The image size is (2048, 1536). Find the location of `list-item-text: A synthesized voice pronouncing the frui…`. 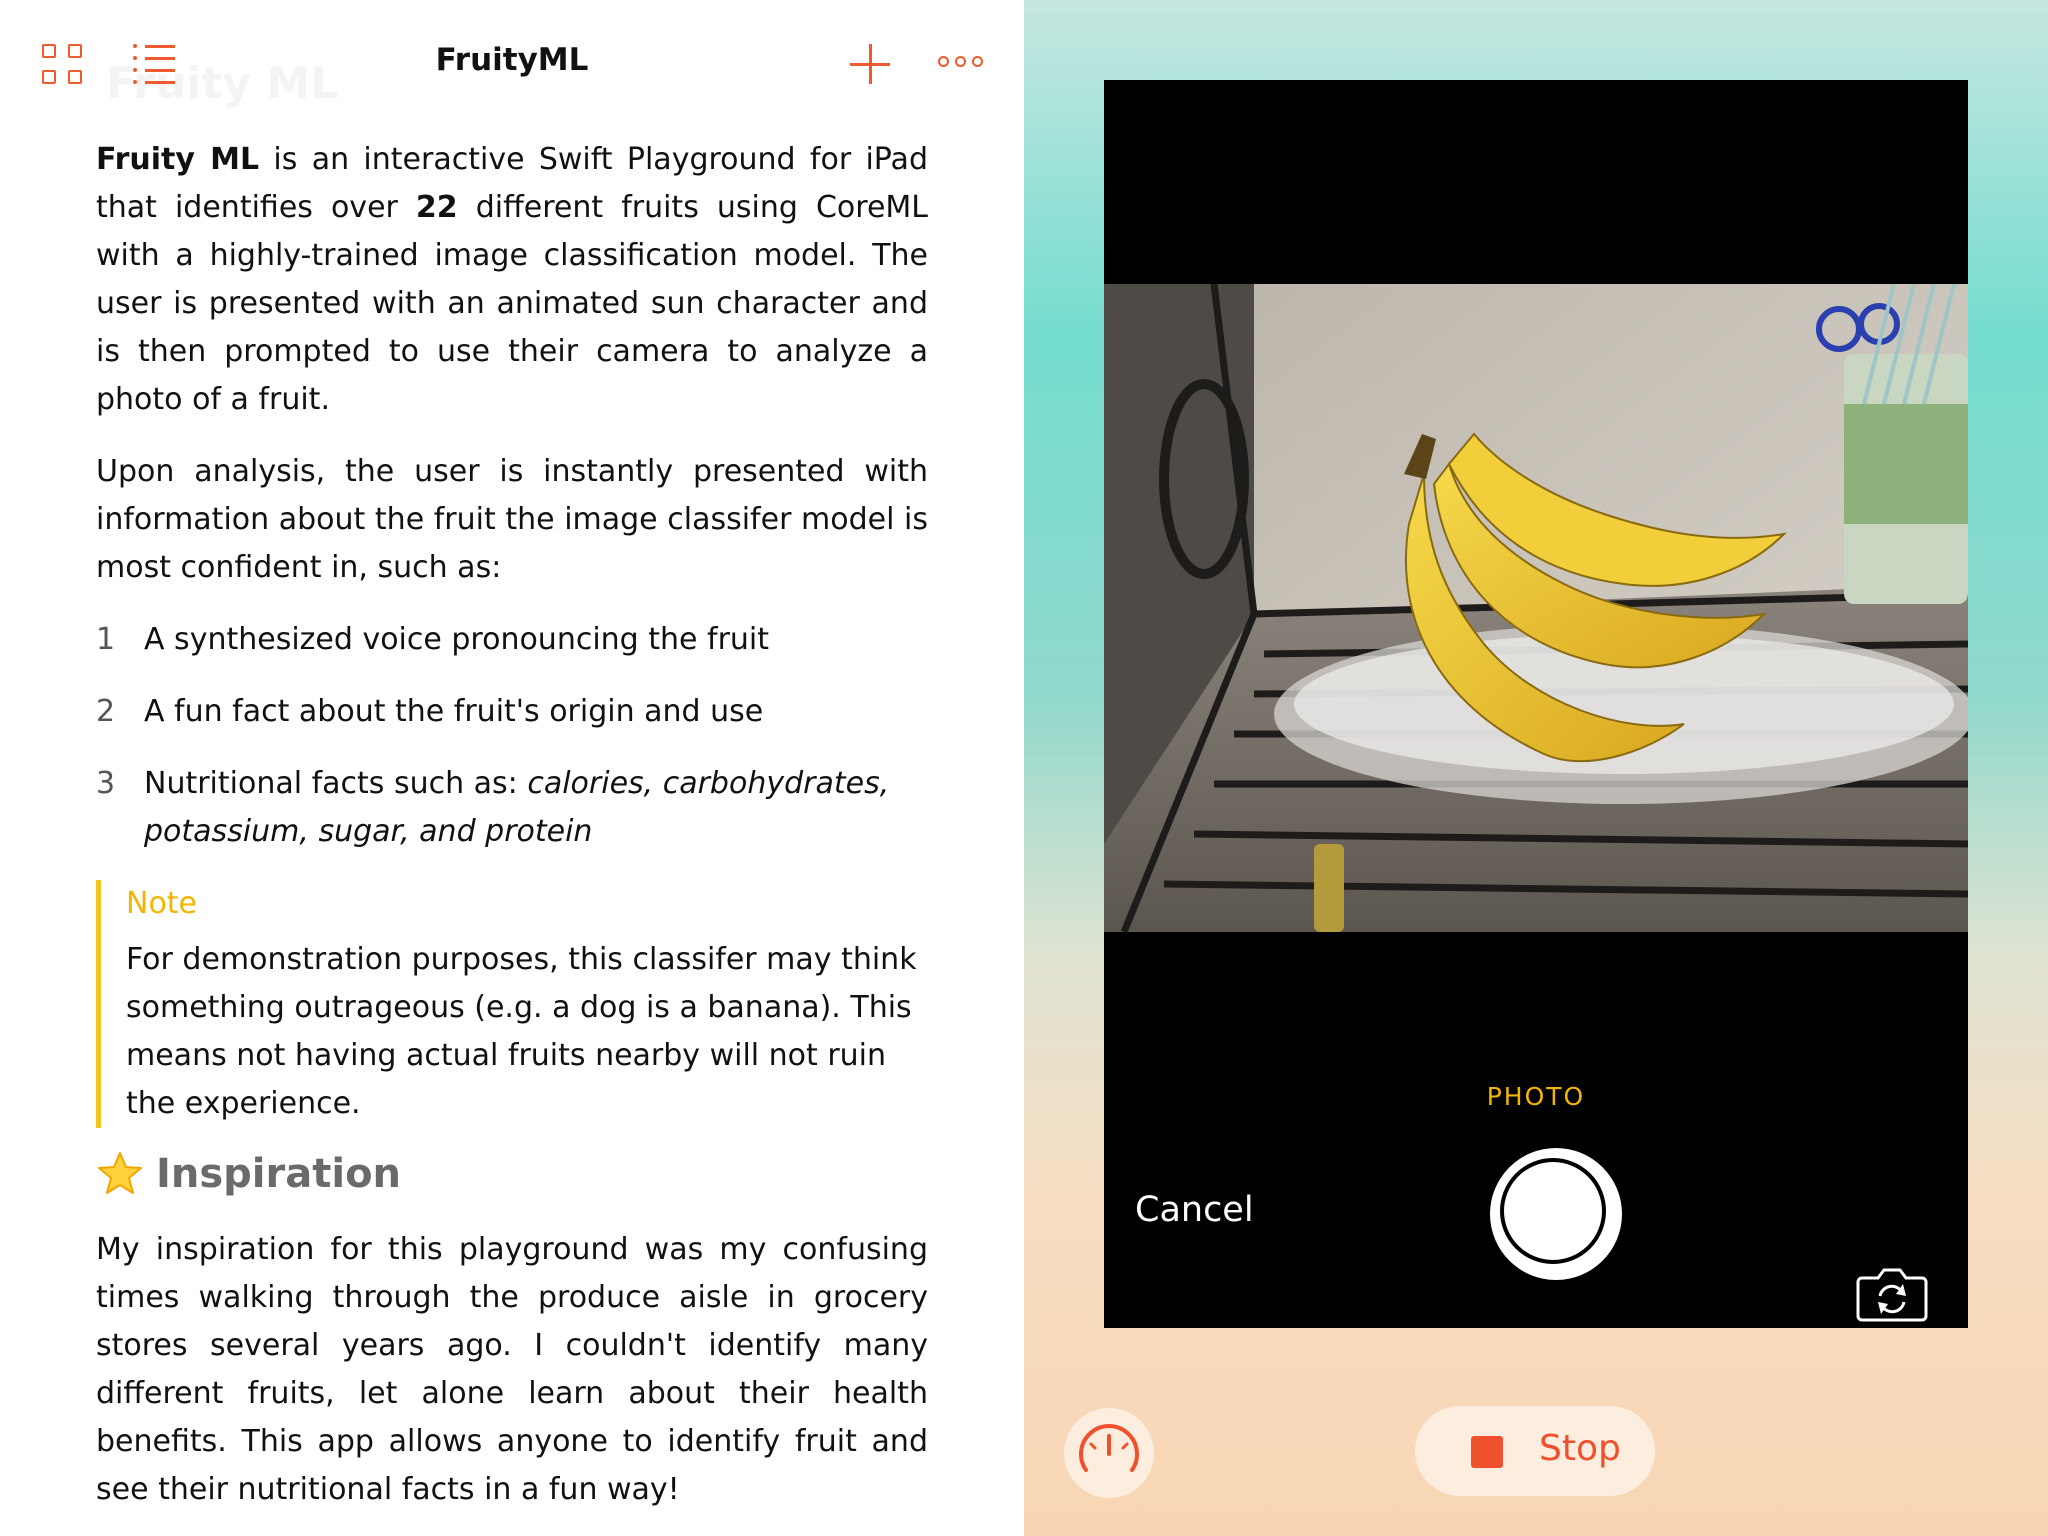

list-item-text: A synthesized voice pronouncing the frui… is located at coordinates (457, 639).